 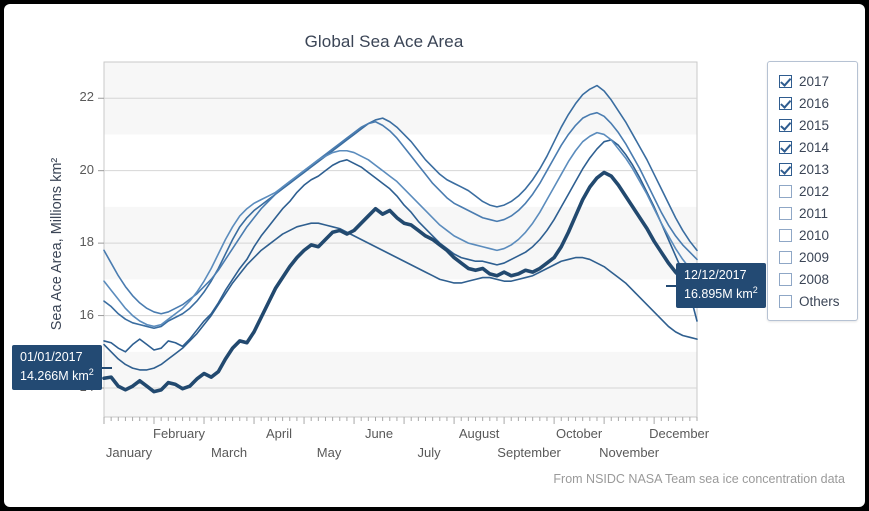 I want to click on start-tooltip-date: 01/01/2017, so click(x=51, y=357).